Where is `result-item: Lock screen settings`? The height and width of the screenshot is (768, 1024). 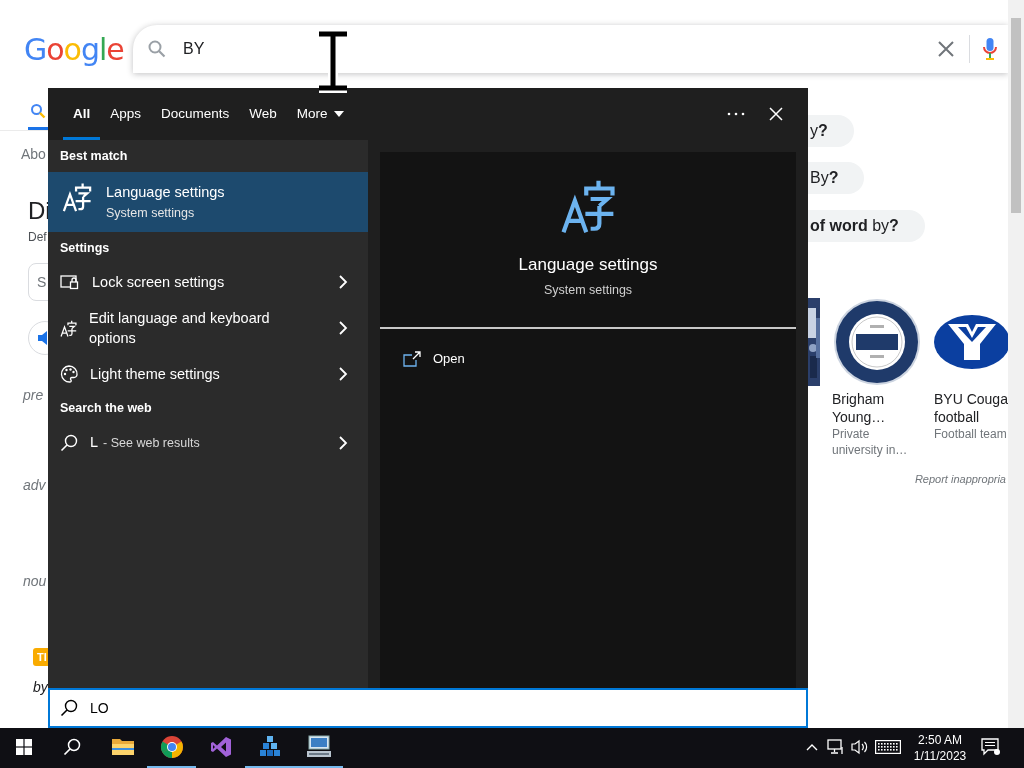 result-item: Lock screen settings is located at coordinates (208, 282).